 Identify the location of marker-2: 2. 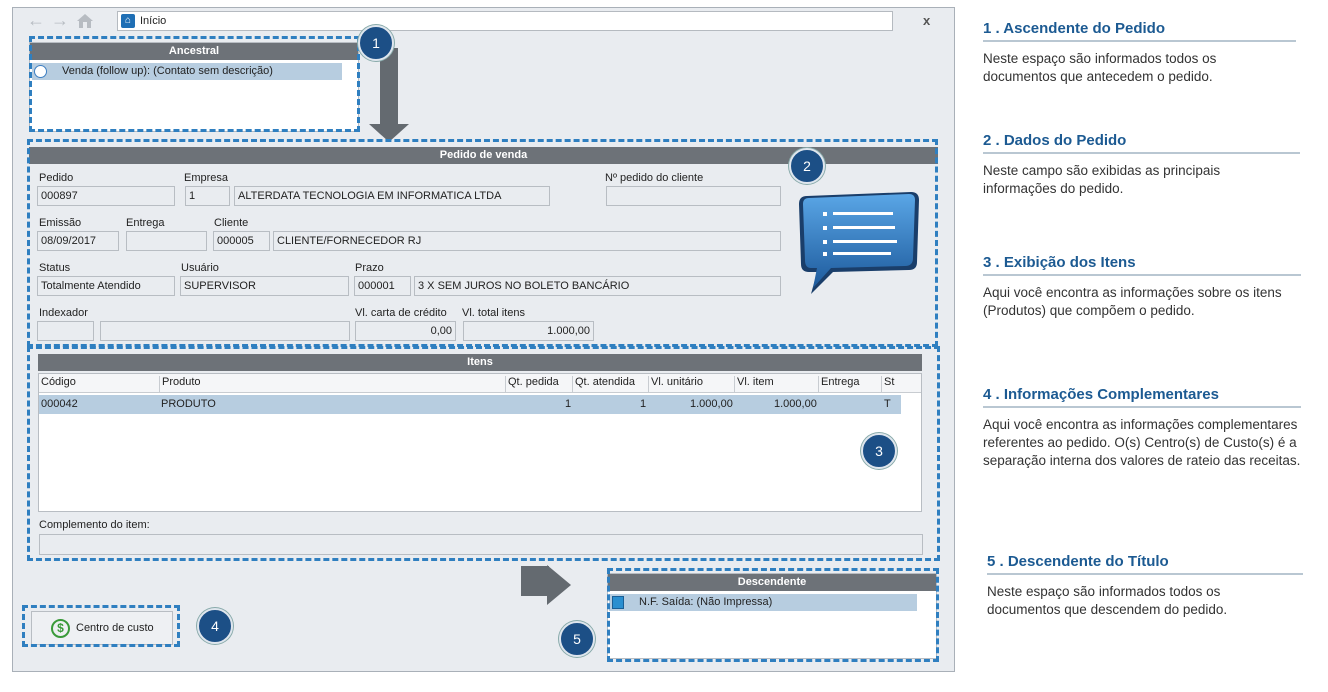
(807, 166).